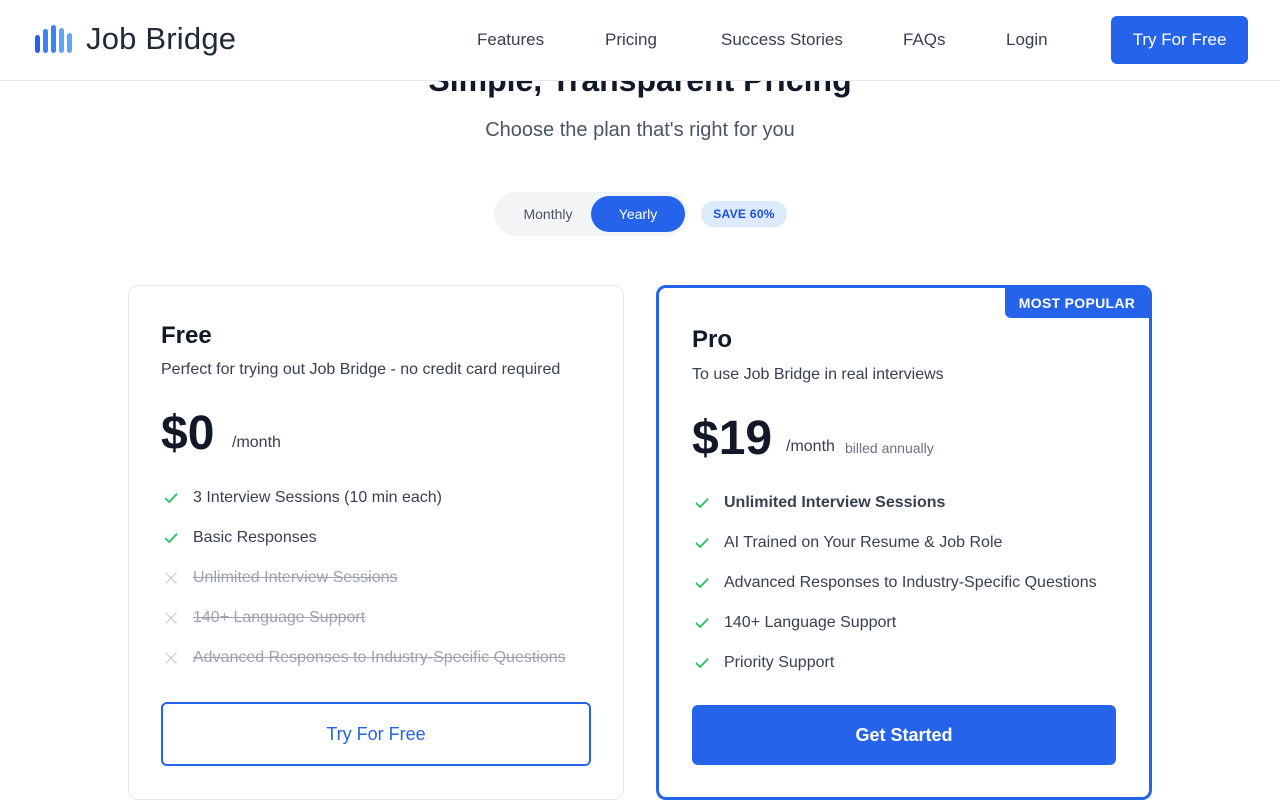  Describe the element at coordinates (161, 38) in the screenshot. I see `brand-name: Job Bridge` at that location.